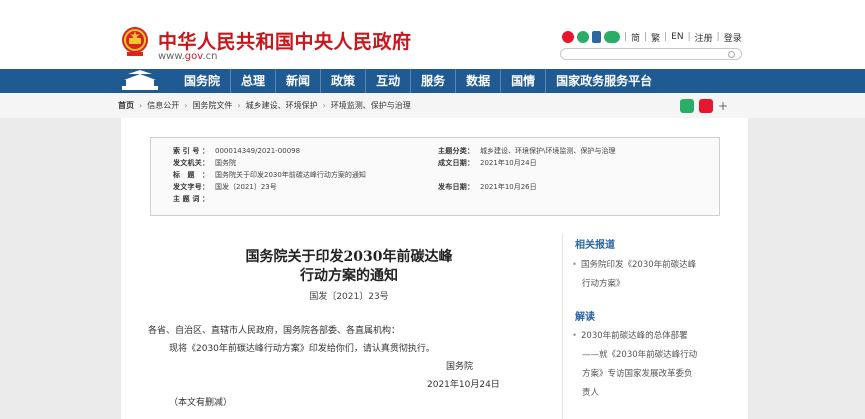 The height and width of the screenshot is (419, 865). What do you see at coordinates (596, 37) in the screenshot?
I see `mobile-icon` at bounding box center [596, 37].